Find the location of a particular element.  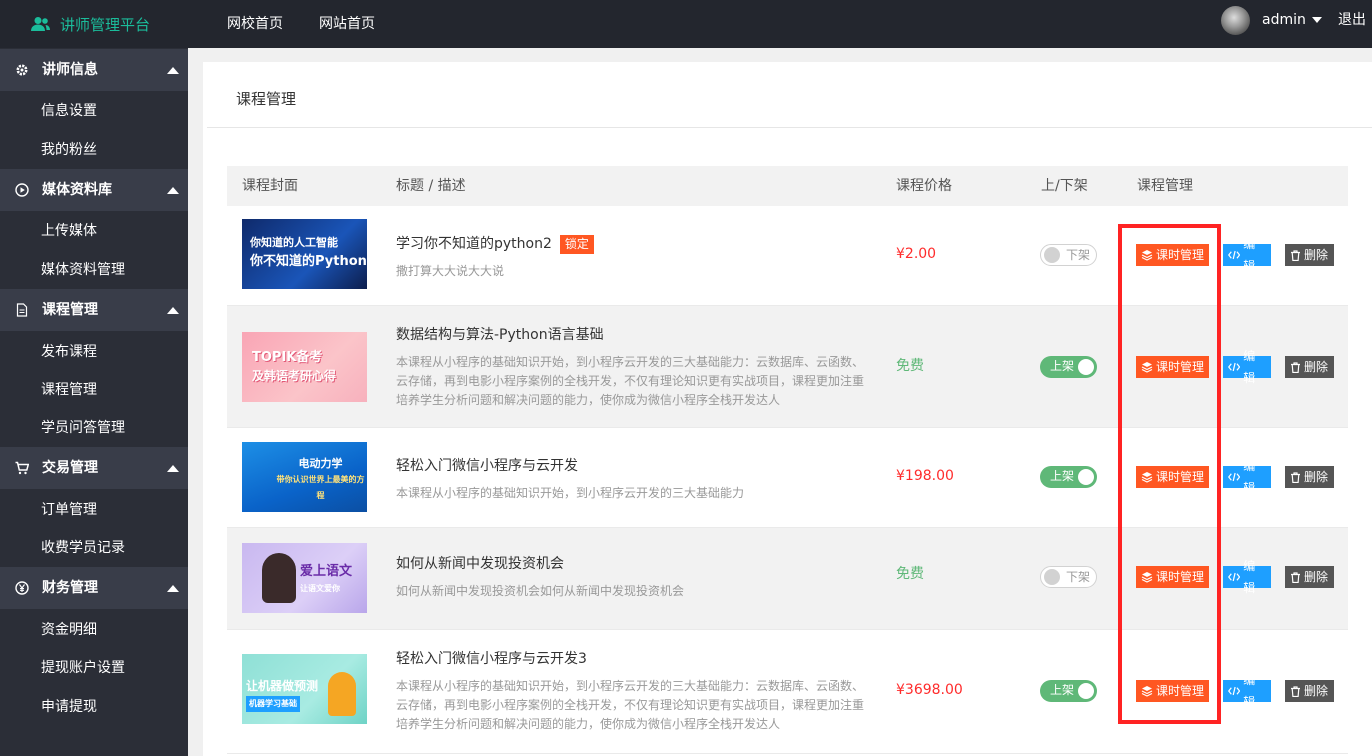

course-cover-image: 你知道的人工智能 你不知道的Python is located at coordinates (304, 254).